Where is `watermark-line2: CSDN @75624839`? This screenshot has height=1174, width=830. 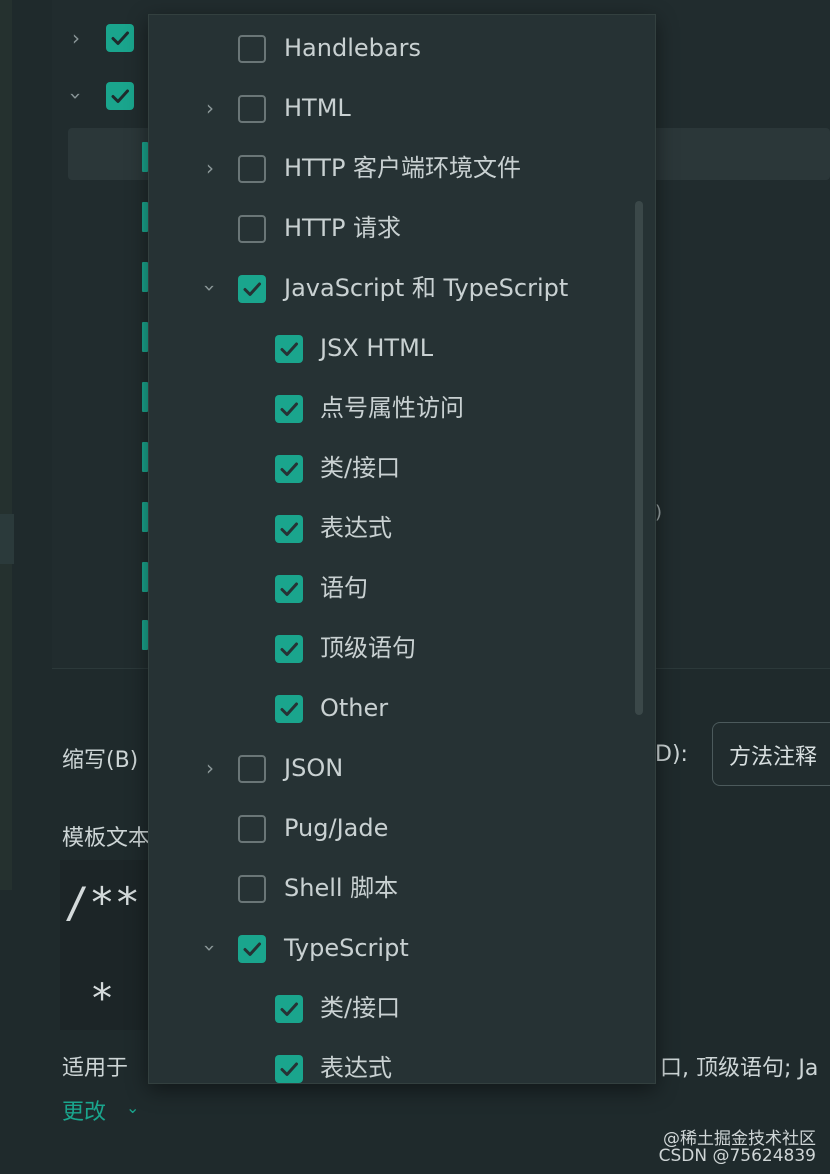 watermark-line2: CSDN @75624839 is located at coordinates (737, 1156).